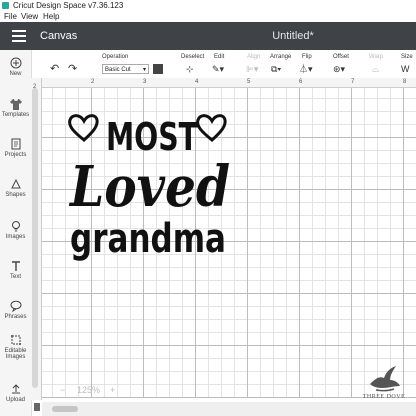 The image size is (416, 416). I want to click on ruler-number: 2, so click(93, 82).